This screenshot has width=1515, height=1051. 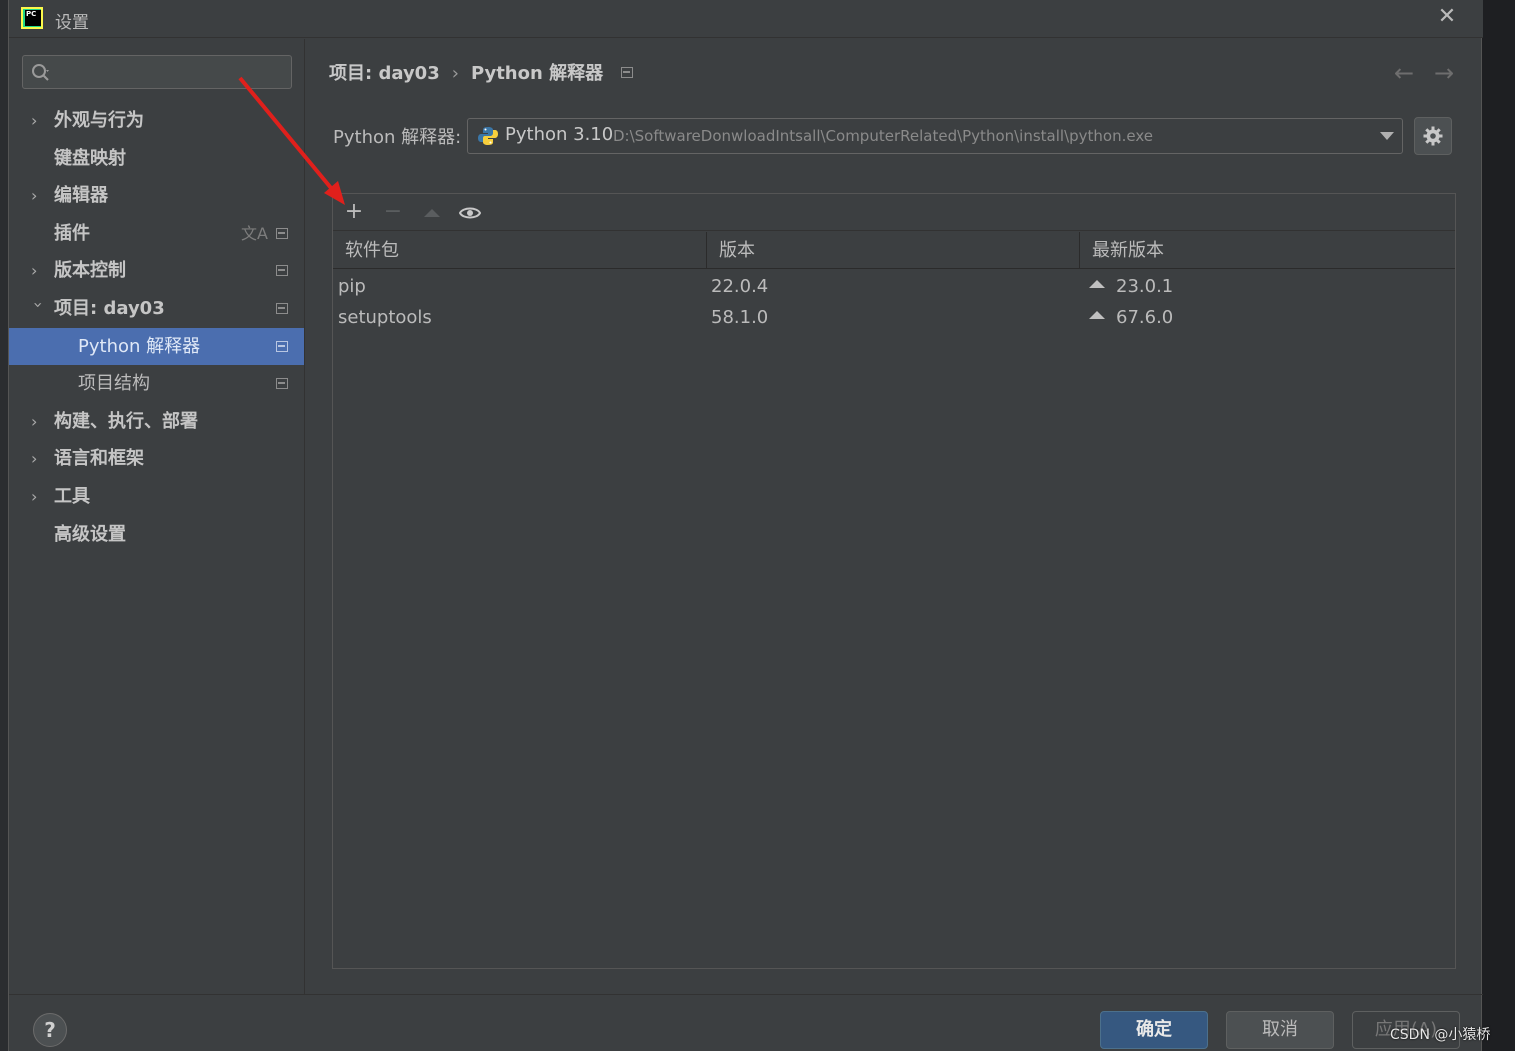 I want to click on sidebar-item-project: › 项目: day03, so click(x=156, y=309).